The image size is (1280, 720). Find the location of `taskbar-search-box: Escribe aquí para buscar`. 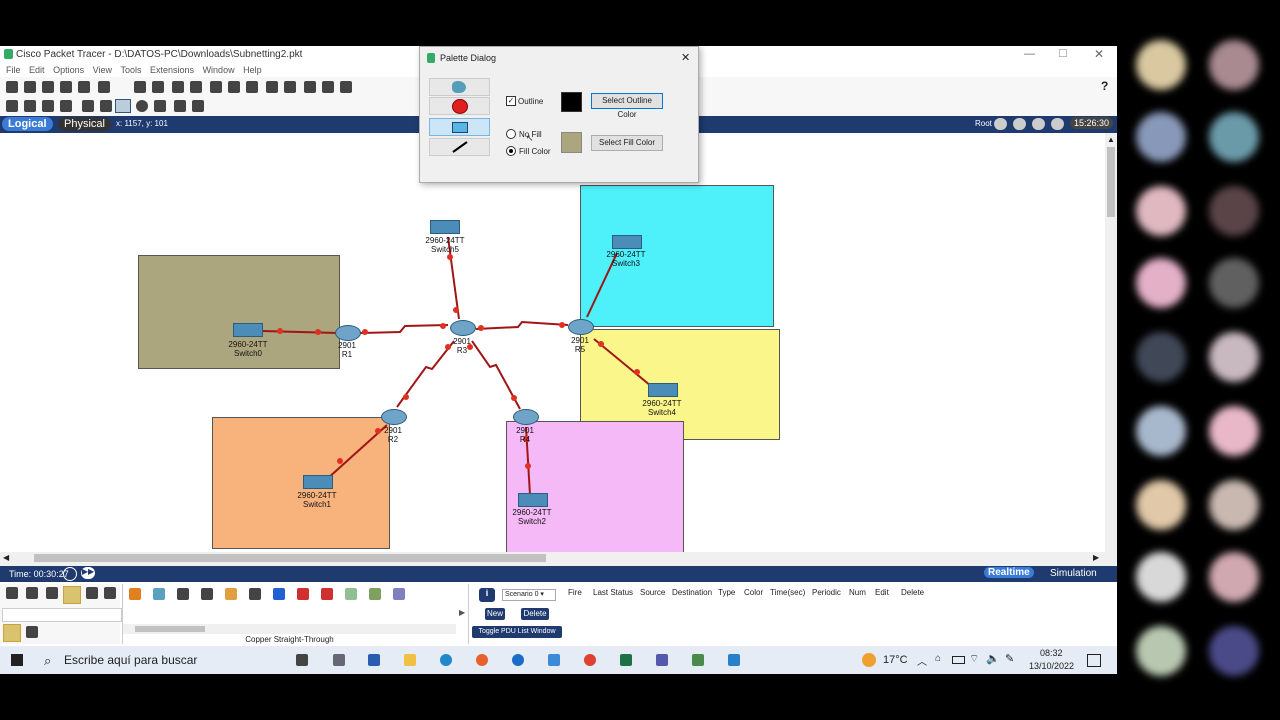

taskbar-search-box: Escribe aquí para buscar is located at coordinates (130, 660).